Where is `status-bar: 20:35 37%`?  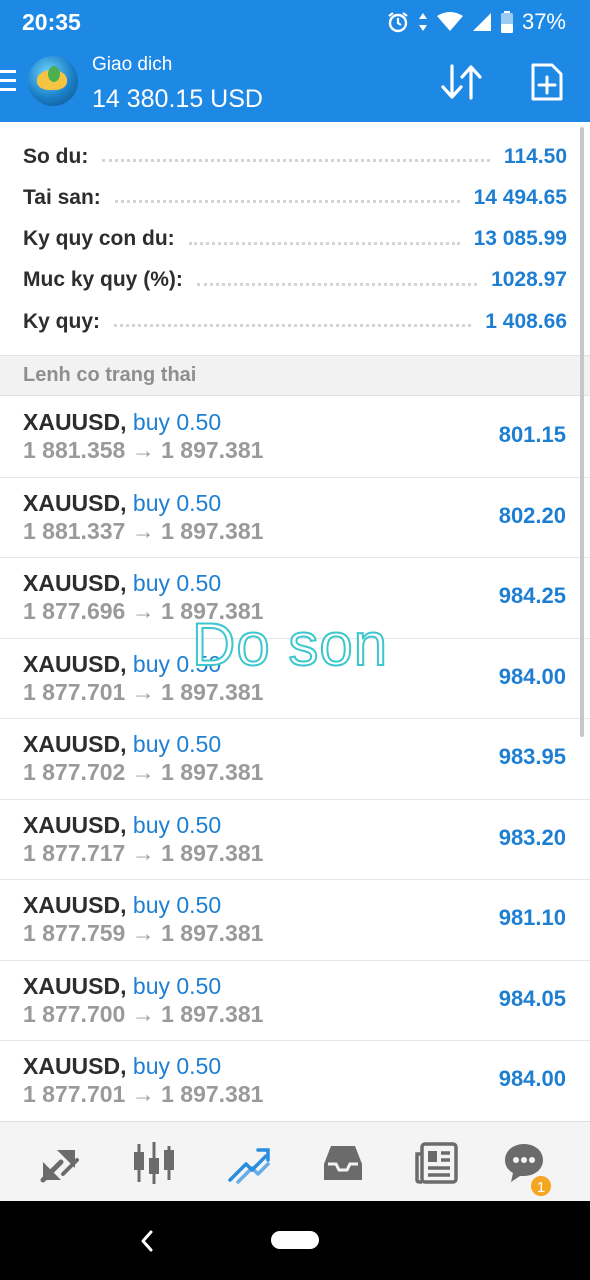
status-bar: 20:35 37% is located at coordinates (295, 22).